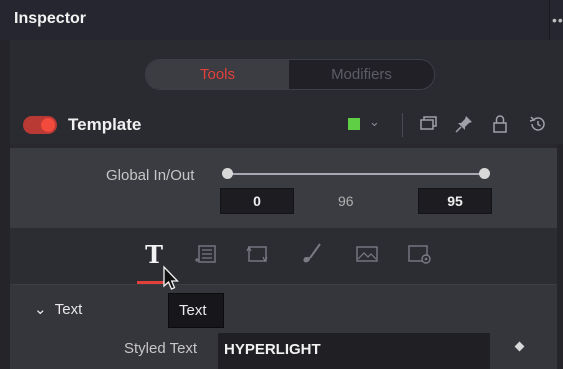 The width and height of the screenshot is (563, 369). Describe the element at coordinates (227, 173) in the screenshot. I see `range-slider-in-handle` at that location.